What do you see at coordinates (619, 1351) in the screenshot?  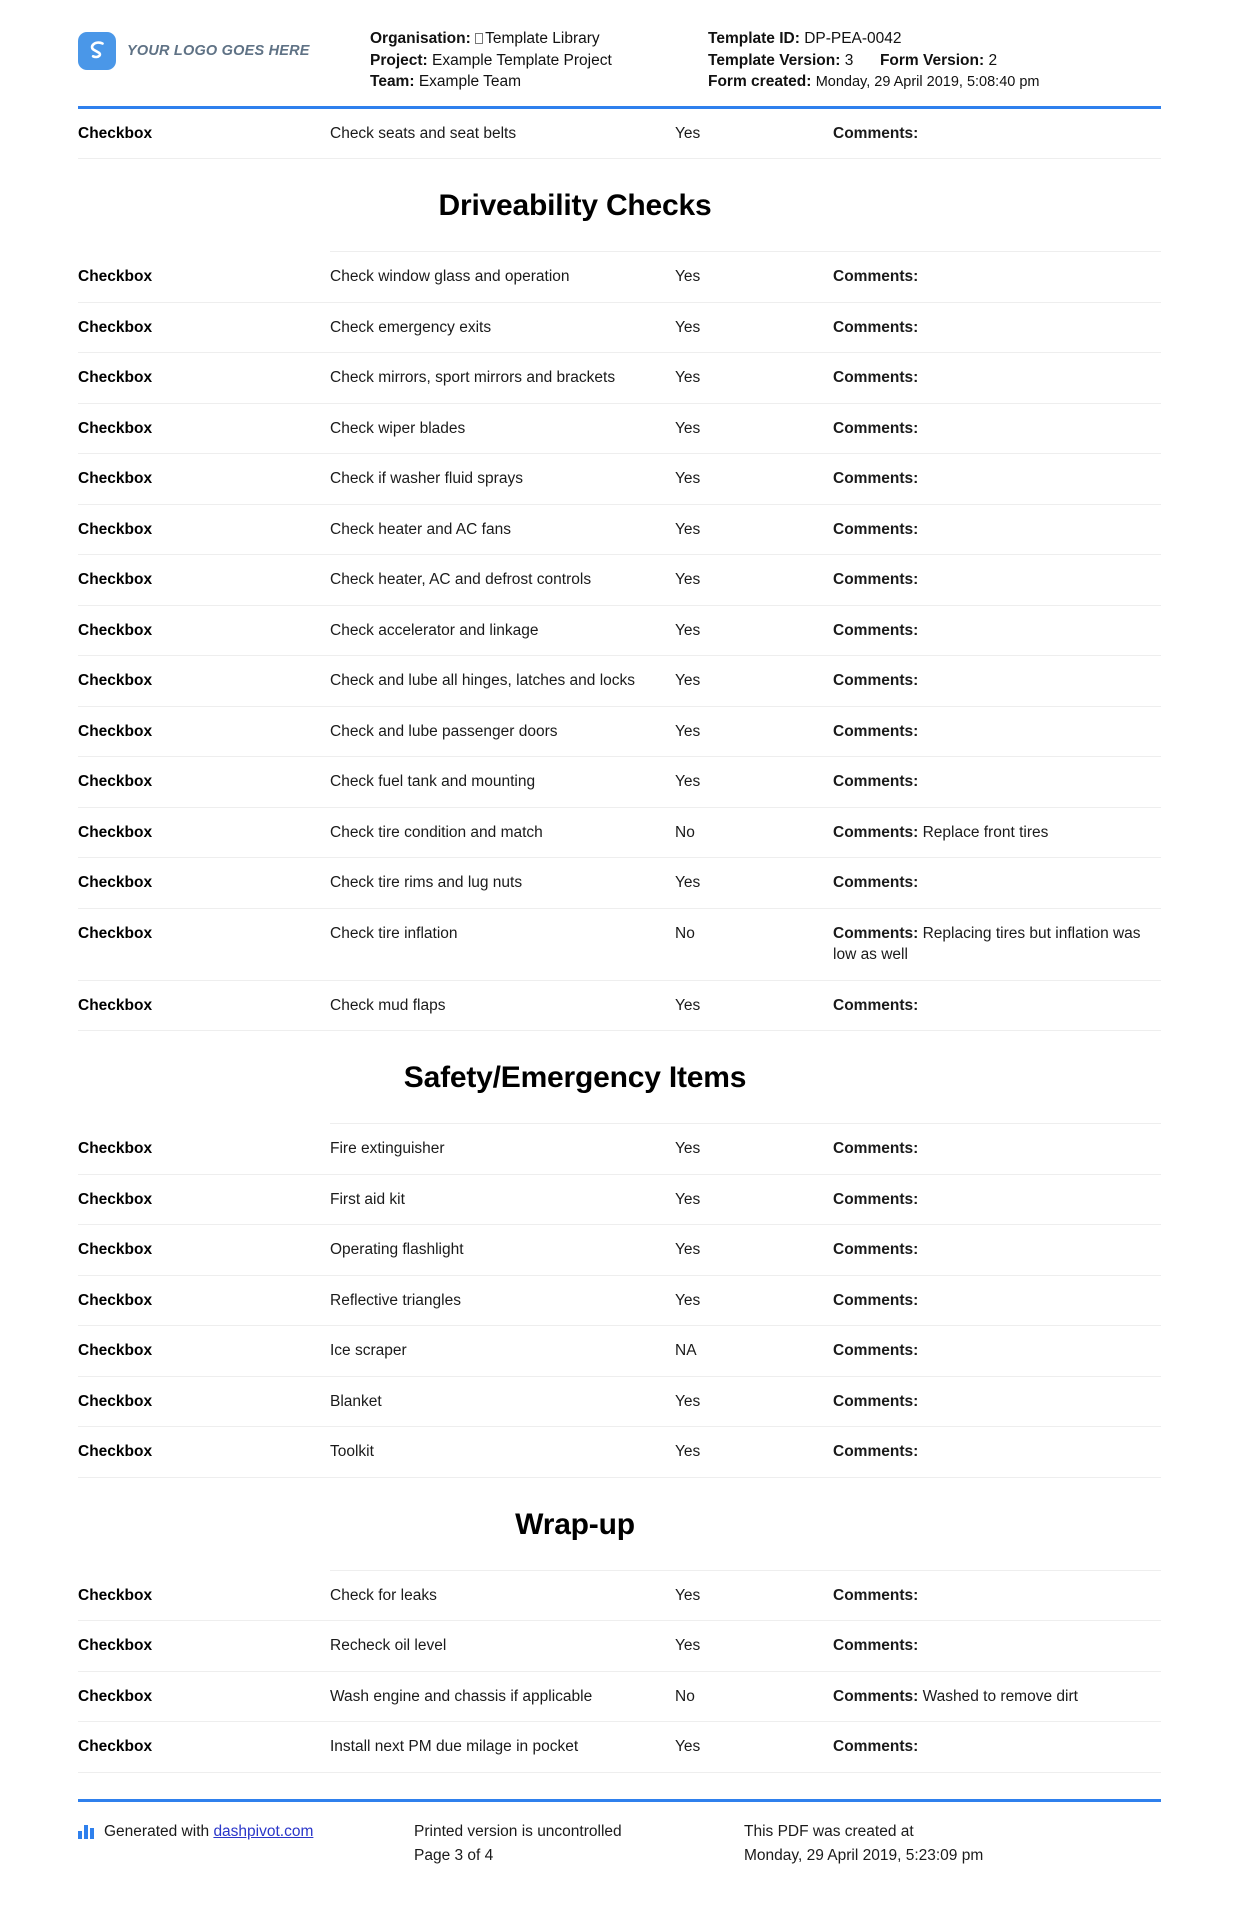 I see `table-row: Checkbox Ice scraper NA Comments:` at bounding box center [619, 1351].